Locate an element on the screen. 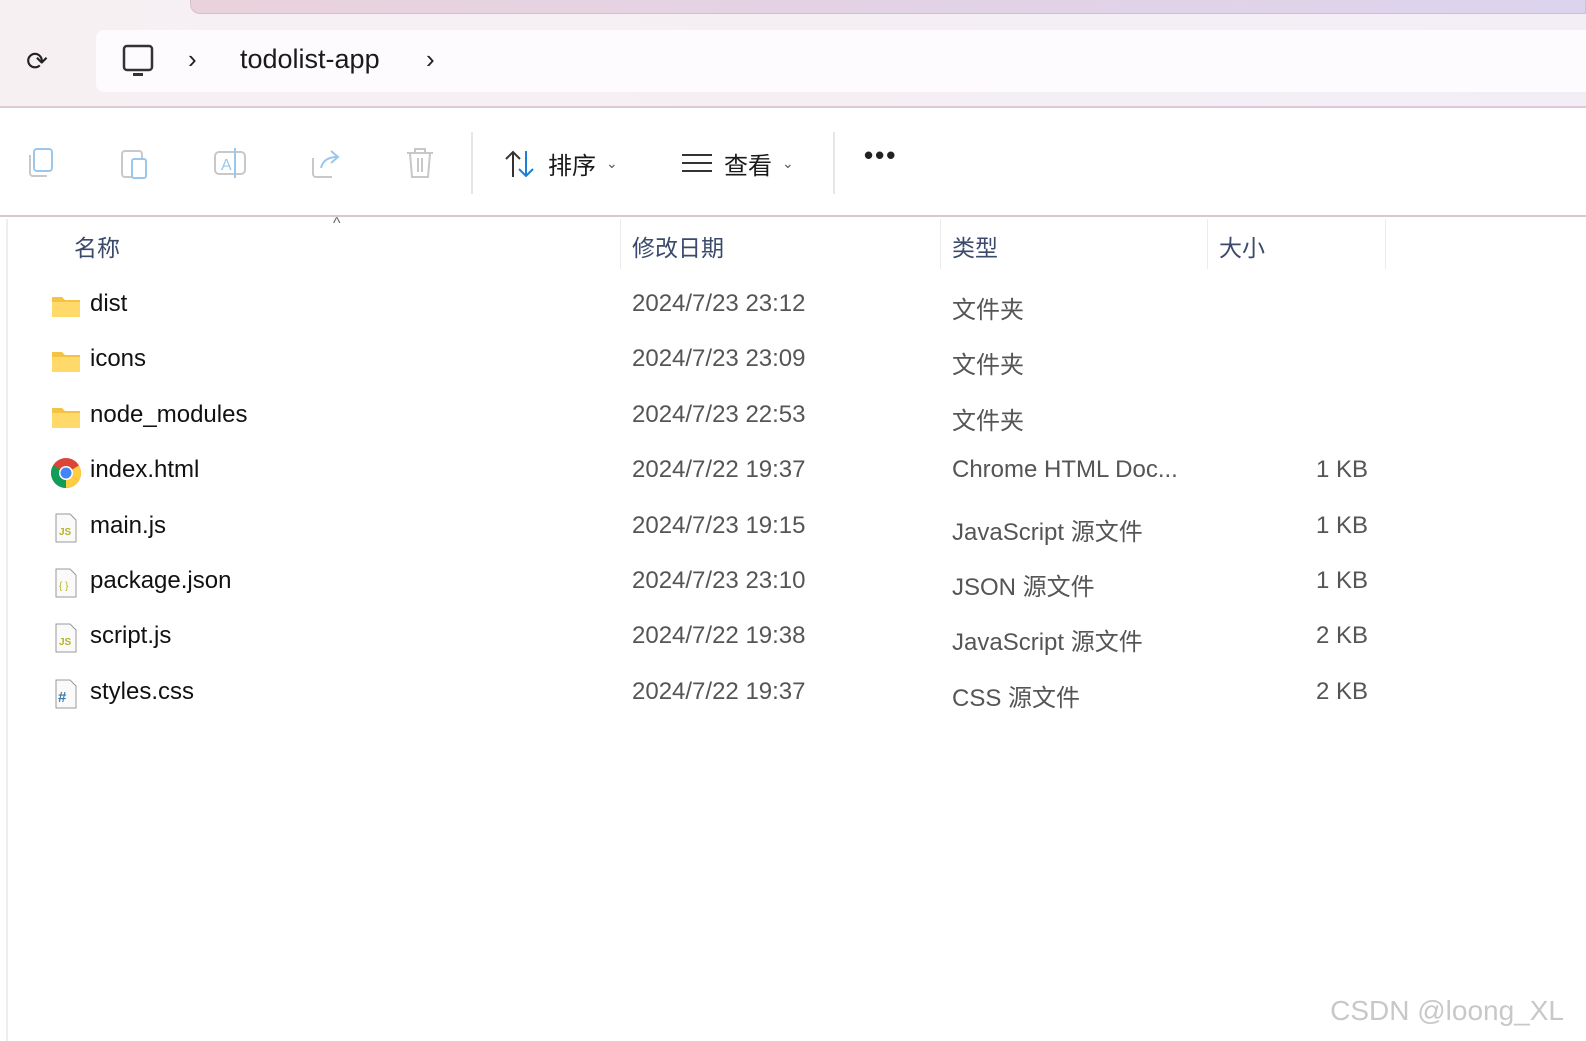 The height and width of the screenshot is (1041, 1586). svg-text: A is located at coordinates (226, 165).